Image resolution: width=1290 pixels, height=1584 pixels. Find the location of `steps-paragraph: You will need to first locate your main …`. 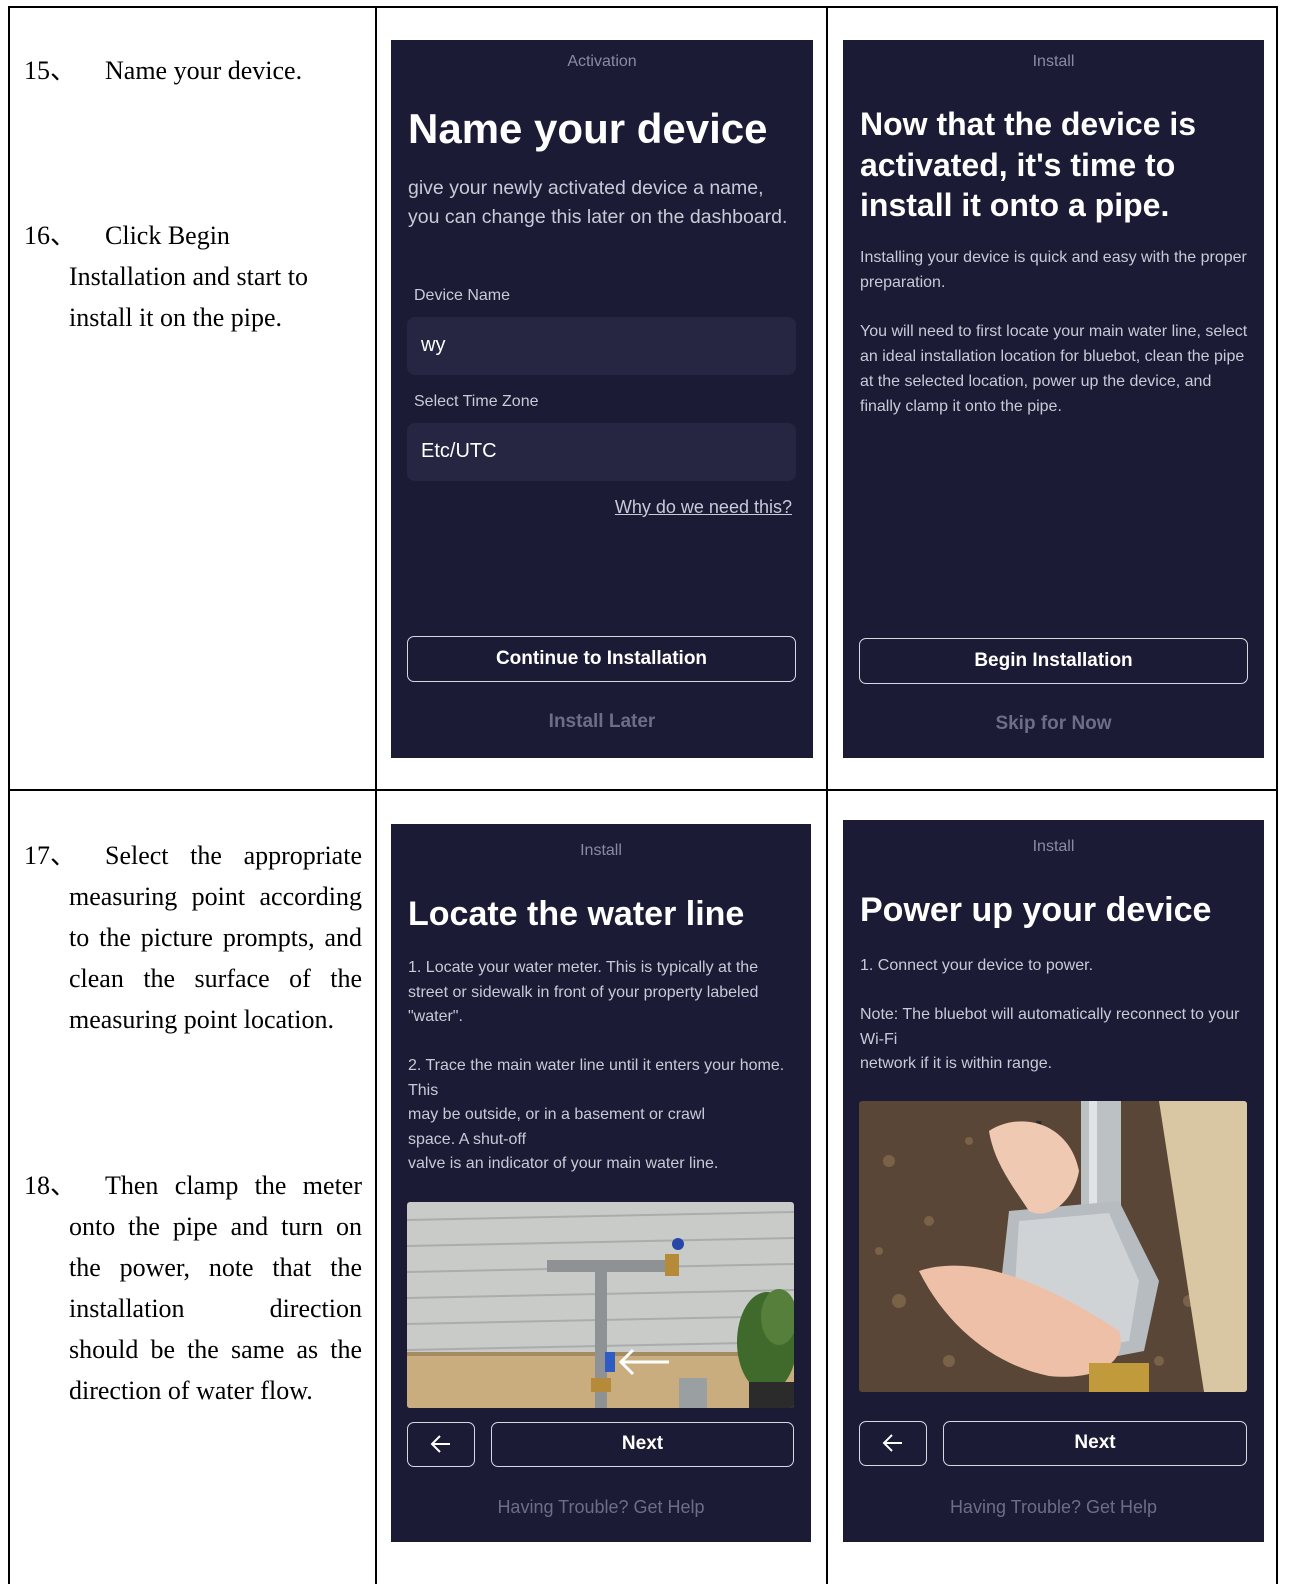

steps-paragraph: You will need to first locate your main … is located at coordinates (1054, 369).